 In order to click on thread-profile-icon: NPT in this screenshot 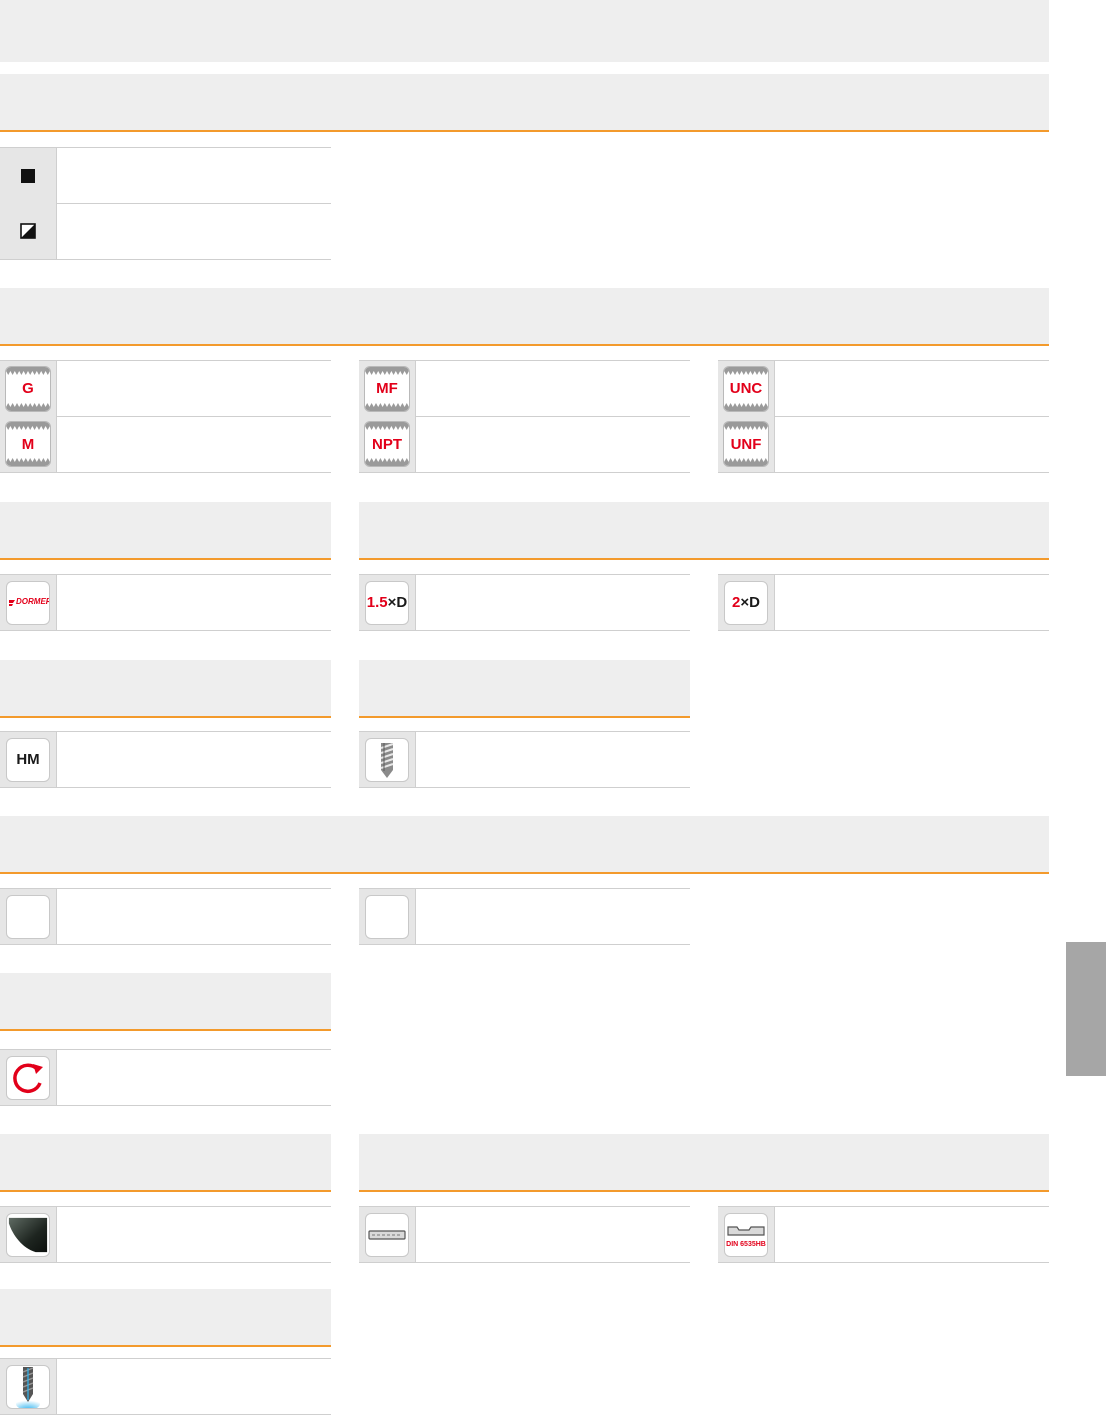, I will do `click(387, 444)`.